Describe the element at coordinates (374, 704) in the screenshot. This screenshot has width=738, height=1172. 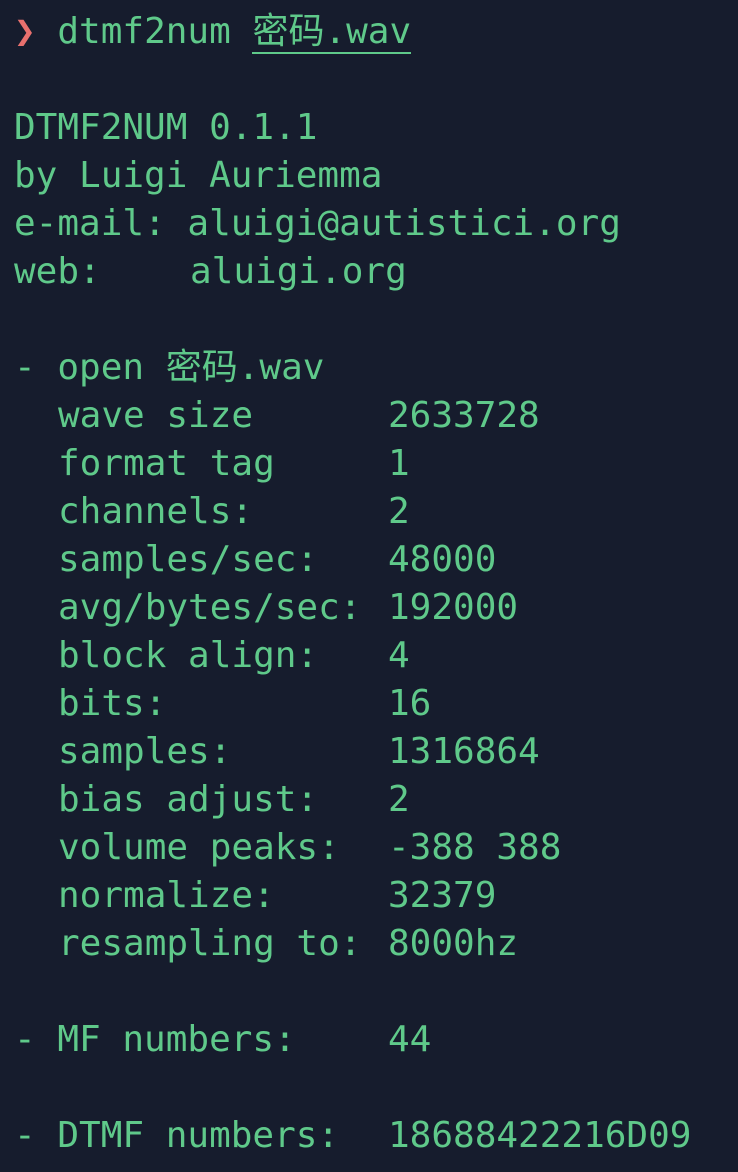
I see `wav-property-row: bits: 16` at that location.